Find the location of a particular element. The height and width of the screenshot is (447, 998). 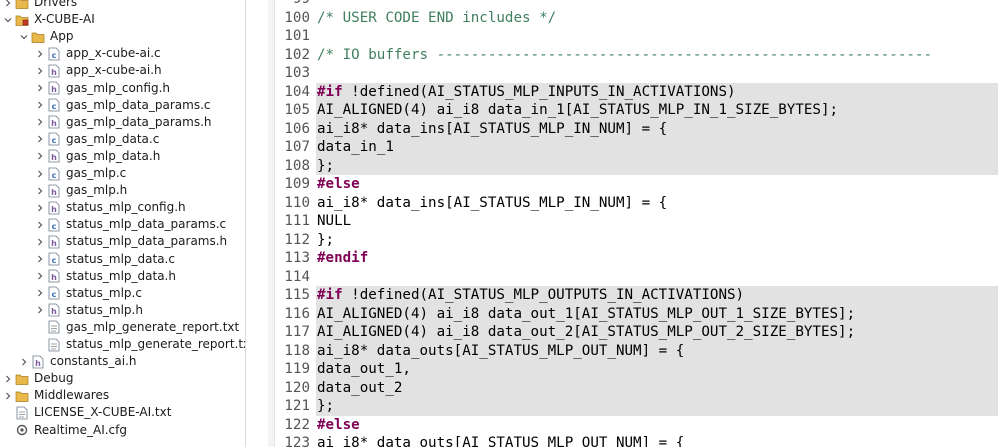

code-line: 111 NULL is located at coordinates (633, 221).